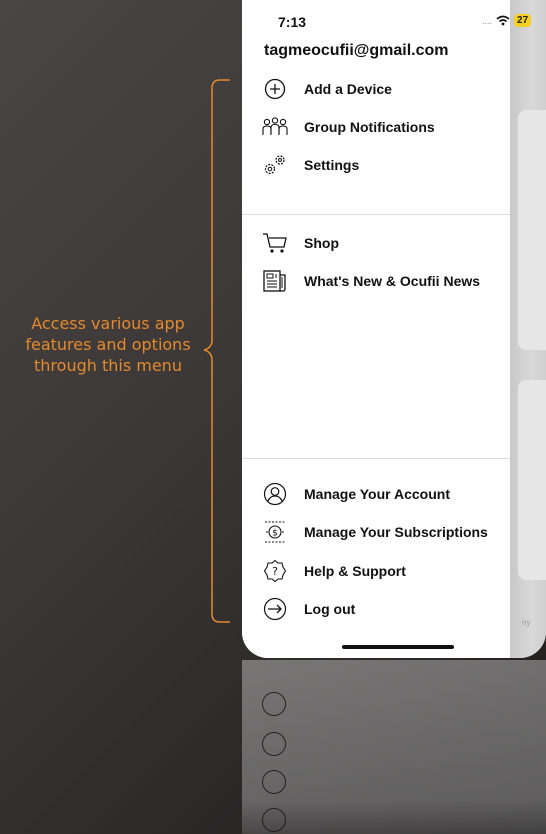  What do you see at coordinates (355, 571) in the screenshot?
I see `menu-item-label: Help & Support` at bounding box center [355, 571].